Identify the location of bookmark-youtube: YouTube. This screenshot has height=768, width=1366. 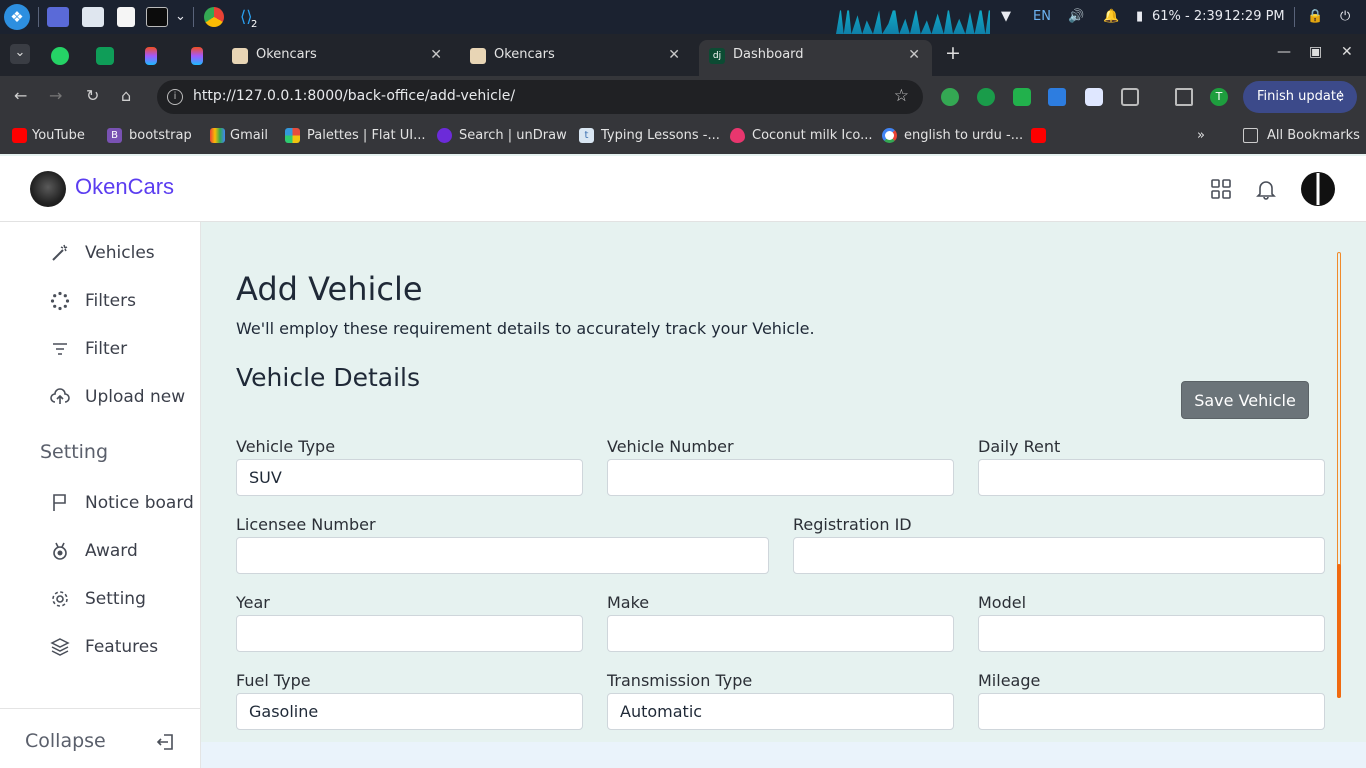
(48, 136).